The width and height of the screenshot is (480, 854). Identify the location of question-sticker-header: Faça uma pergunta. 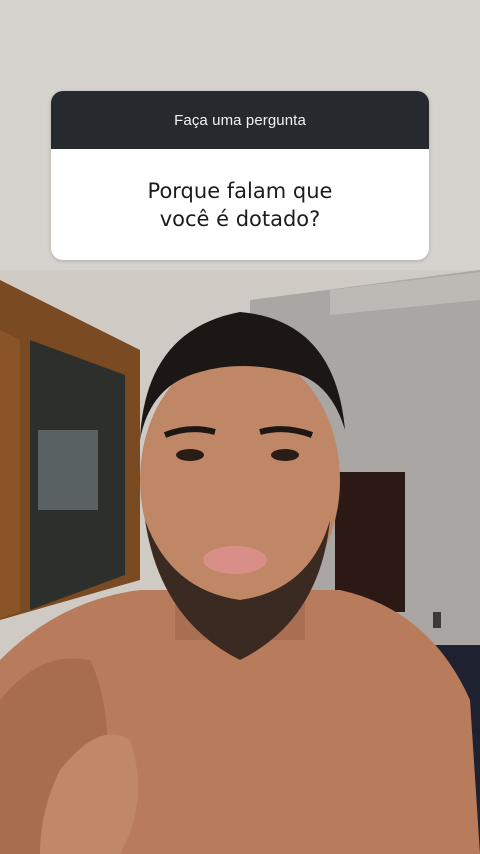
(240, 120).